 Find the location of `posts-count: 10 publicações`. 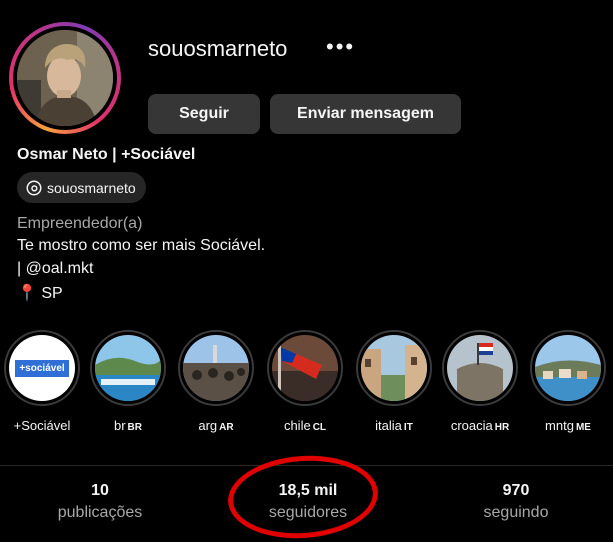

posts-count: 10 publicações is located at coordinates (100, 502).